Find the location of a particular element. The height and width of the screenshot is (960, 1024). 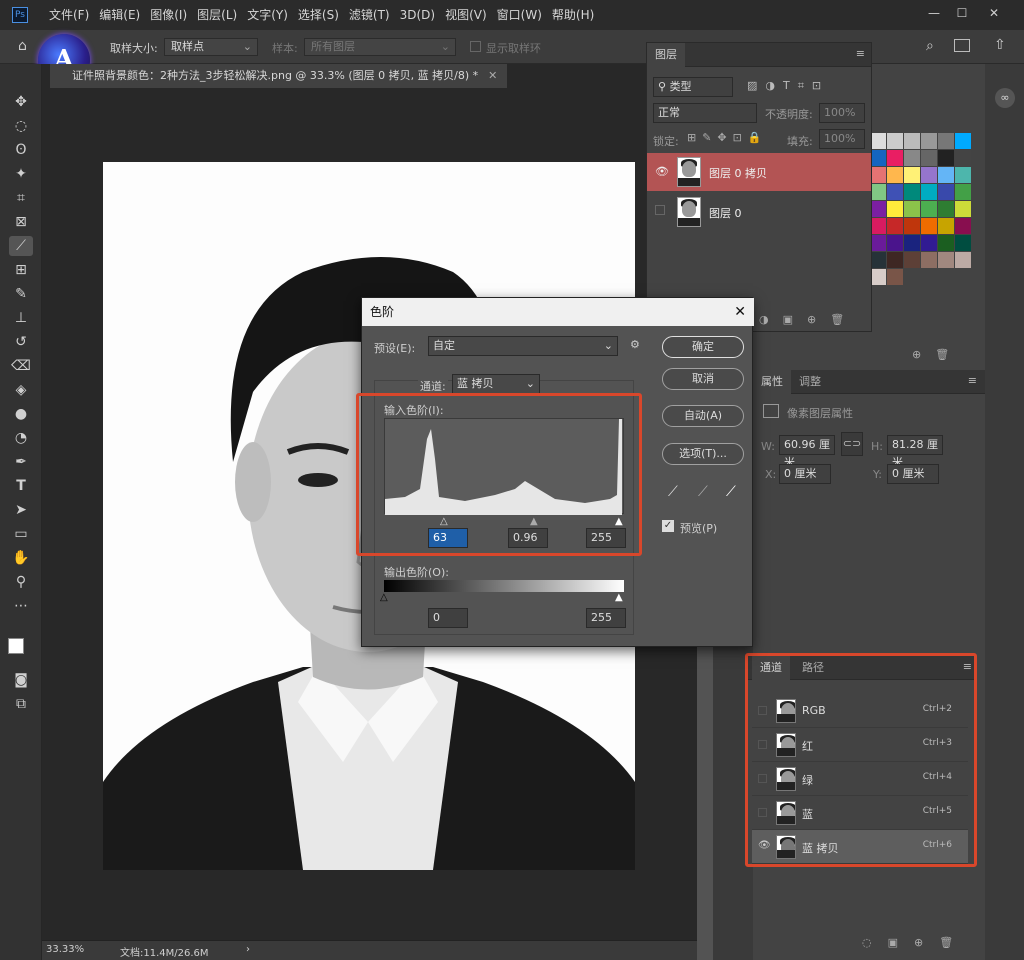

input-black-field: 63 is located at coordinates (448, 538).